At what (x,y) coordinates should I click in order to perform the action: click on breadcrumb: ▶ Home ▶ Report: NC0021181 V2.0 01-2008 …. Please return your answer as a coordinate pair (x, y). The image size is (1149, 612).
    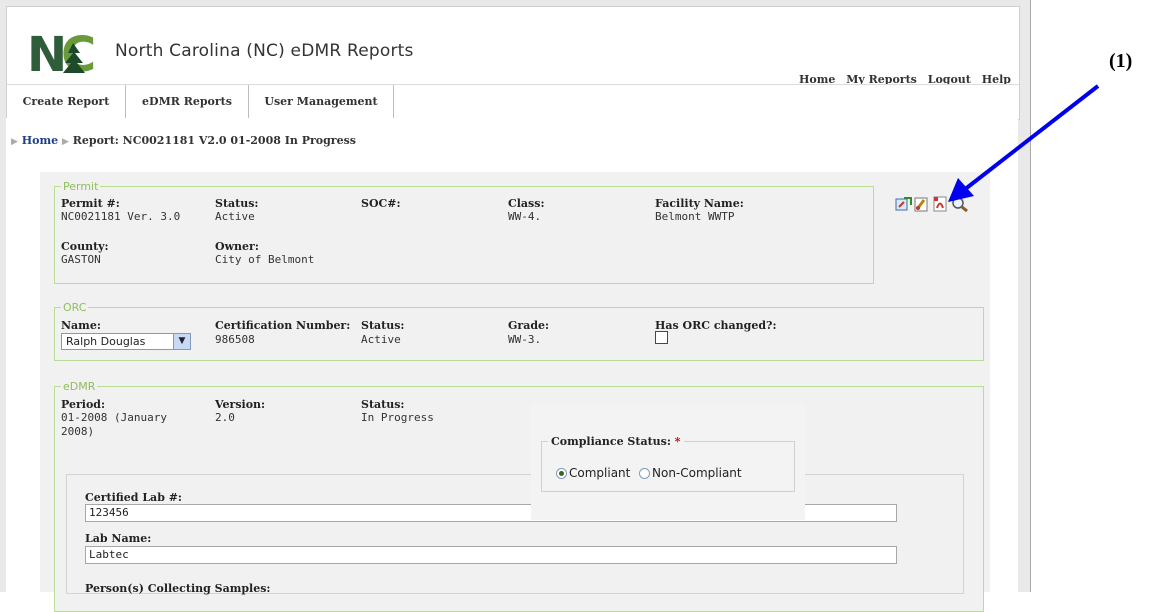
    Looking at the image, I should click on (183, 140).